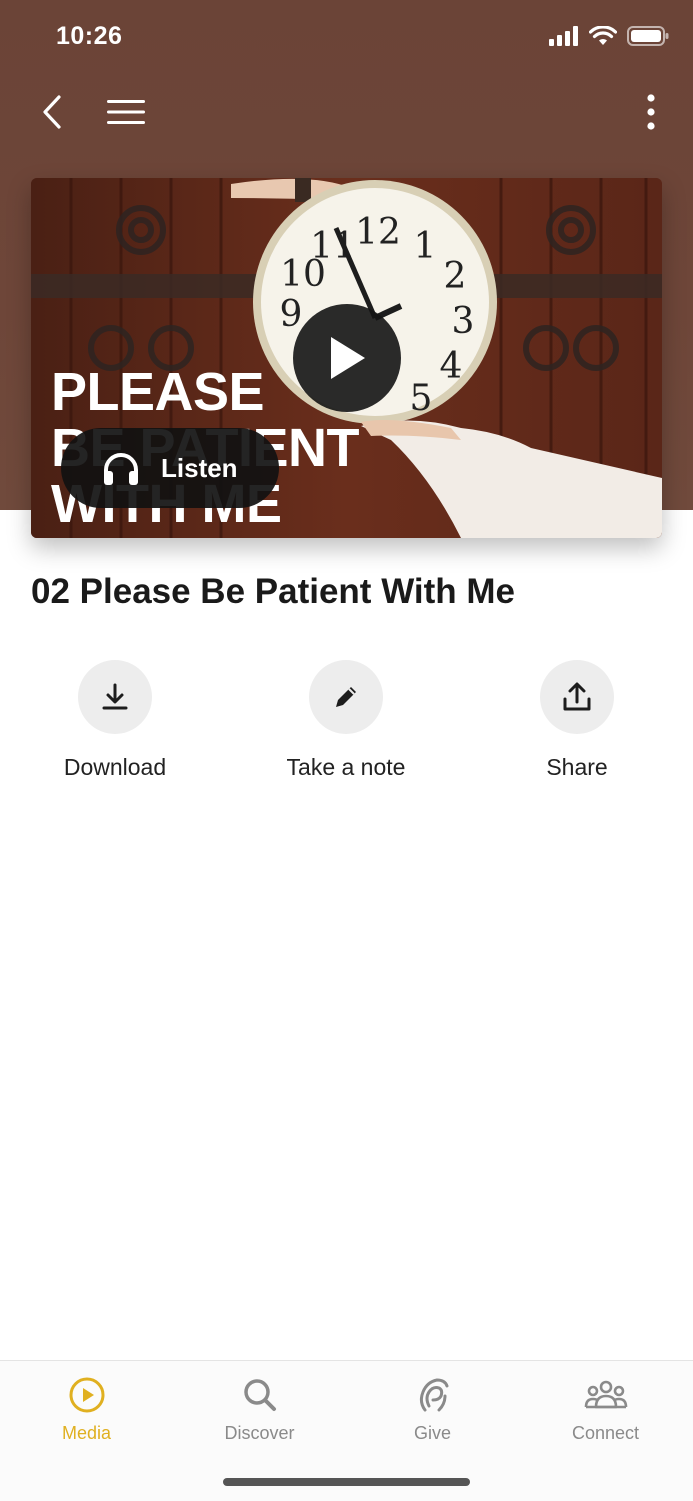  I want to click on tab-discover-label: Discover, so click(259, 1433).